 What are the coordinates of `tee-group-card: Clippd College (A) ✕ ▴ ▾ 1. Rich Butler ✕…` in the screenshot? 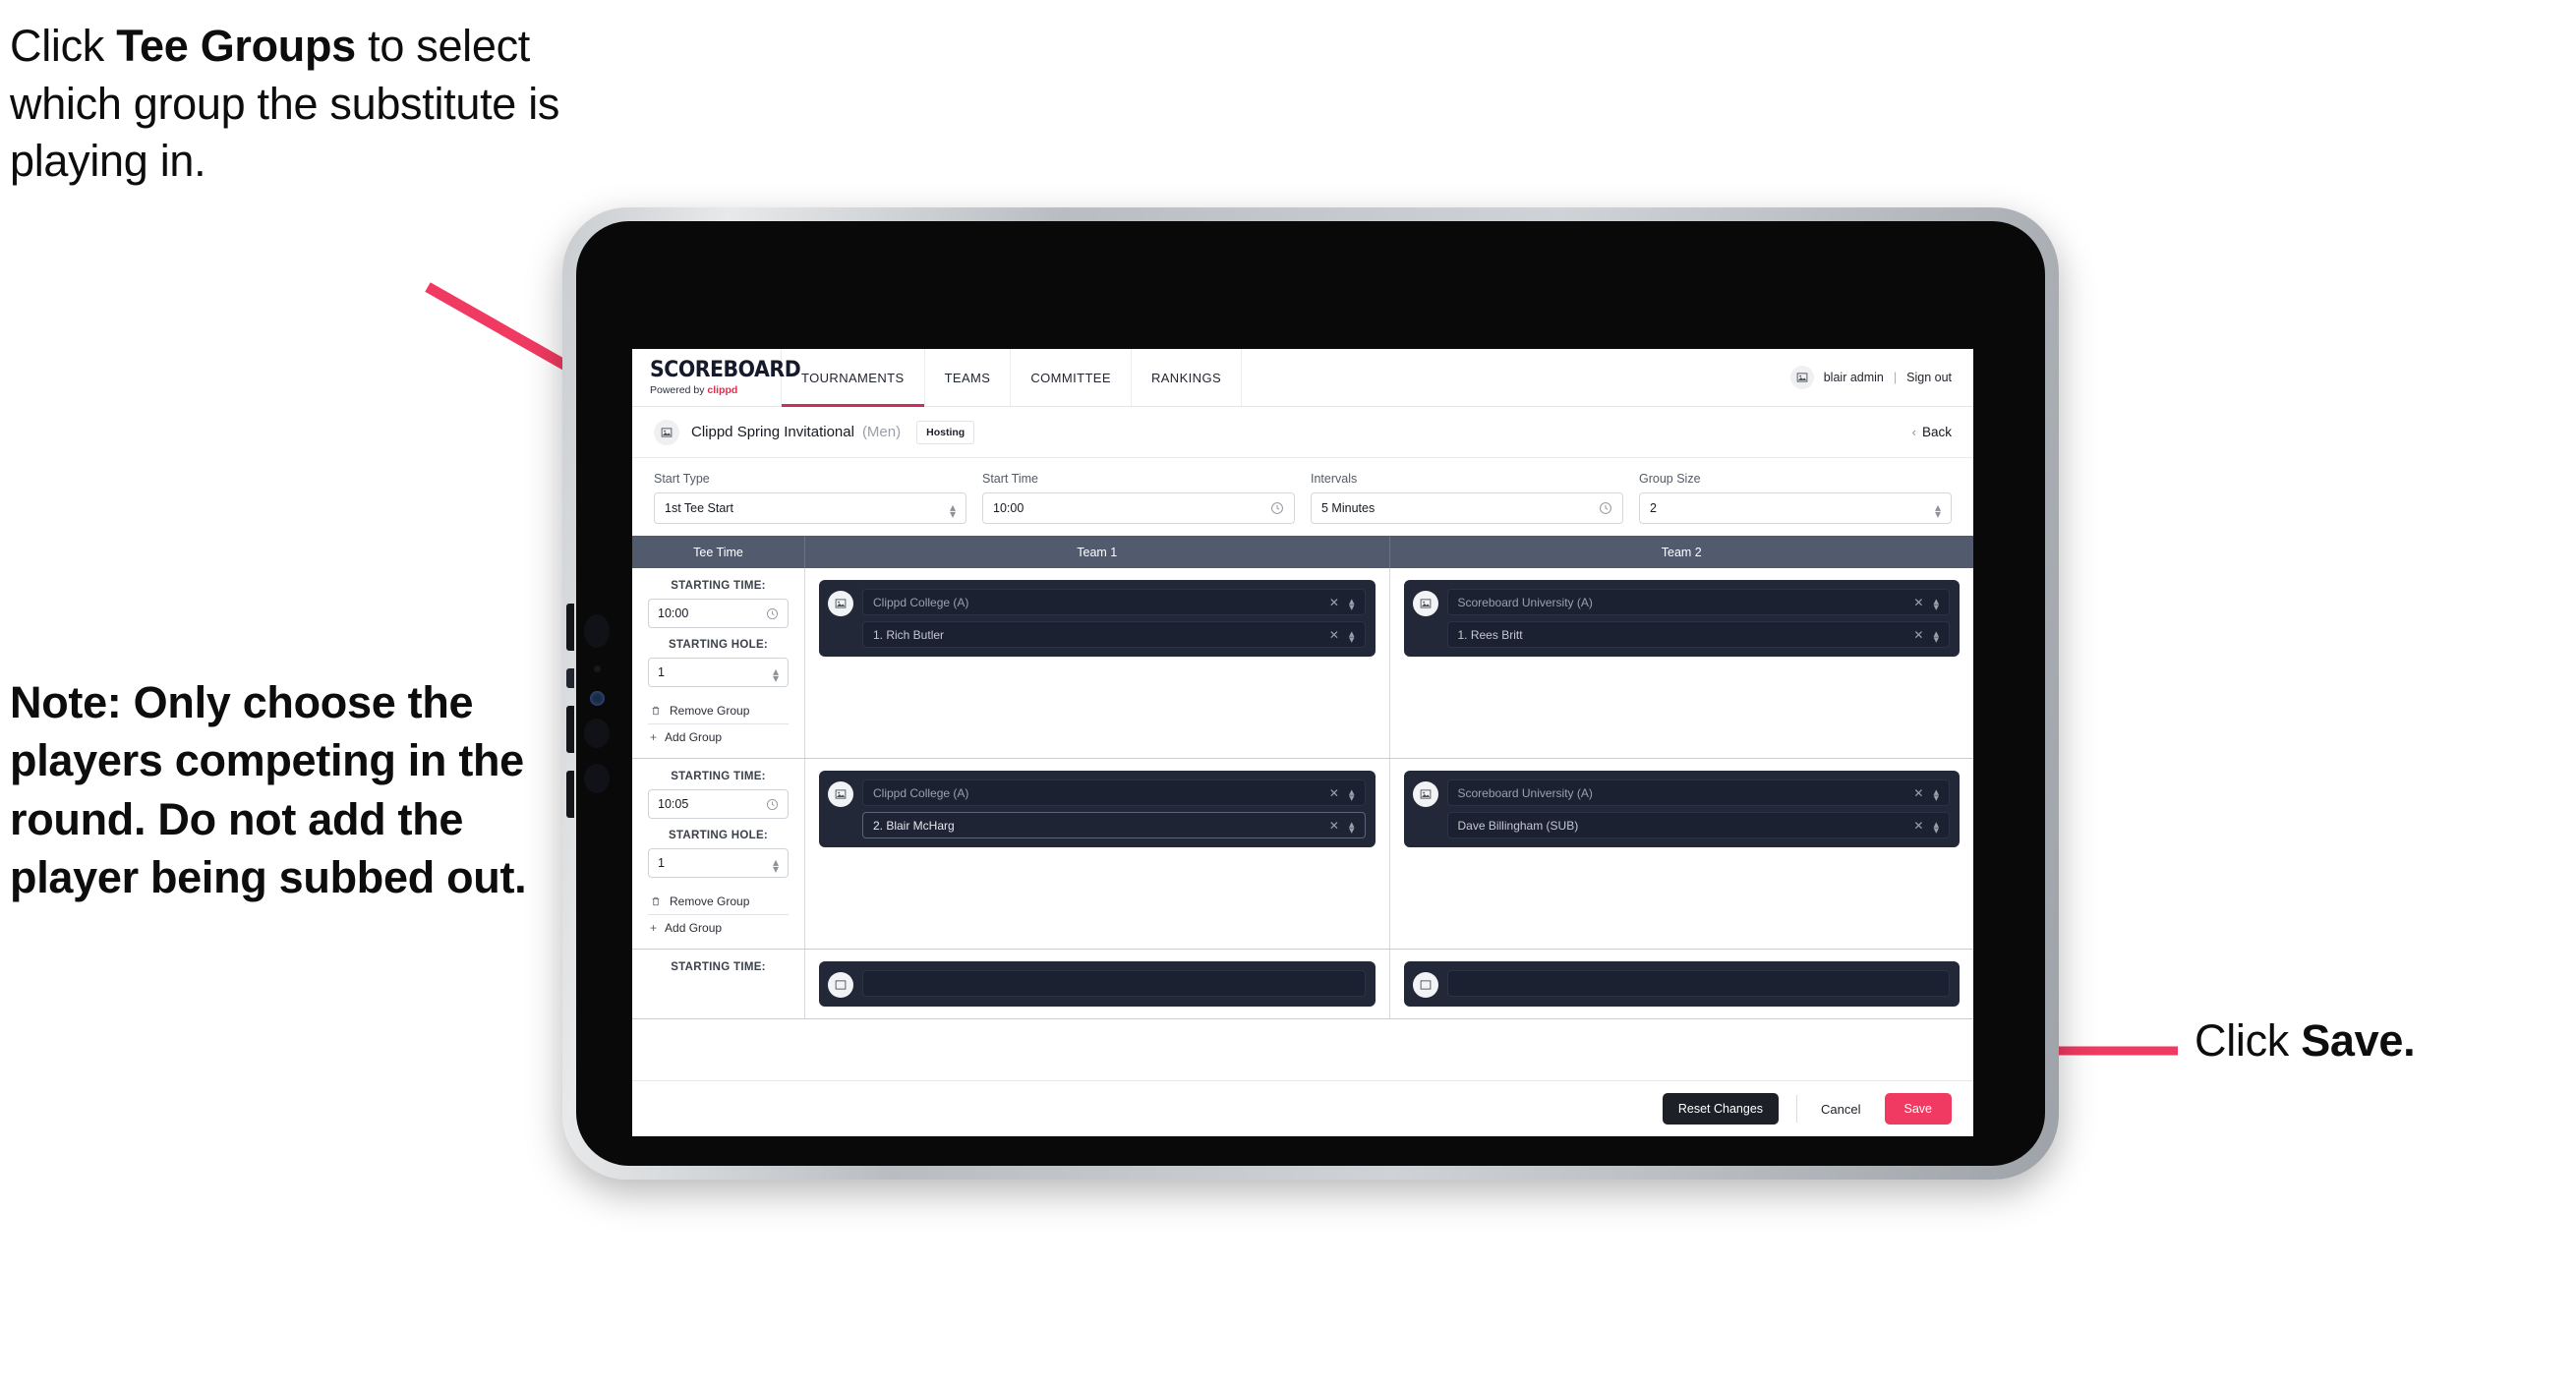 It's located at (1097, 618).